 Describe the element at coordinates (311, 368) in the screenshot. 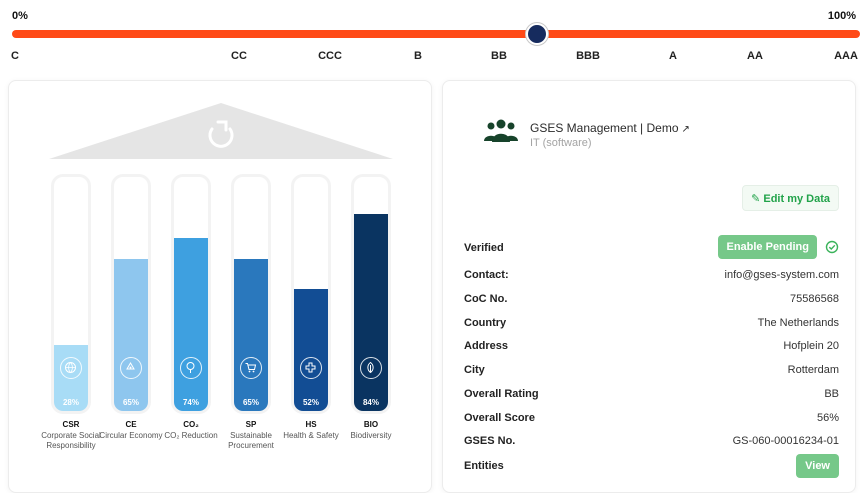

I see `health-icon` at that location.